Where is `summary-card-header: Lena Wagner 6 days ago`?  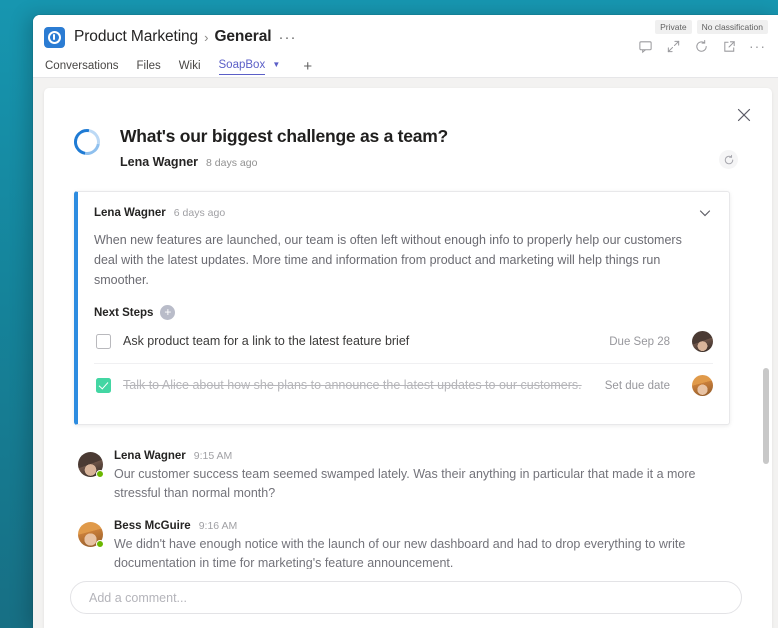
summary-card-header: Lena Wagner 6 days ago is located at coordinates (403, 213).